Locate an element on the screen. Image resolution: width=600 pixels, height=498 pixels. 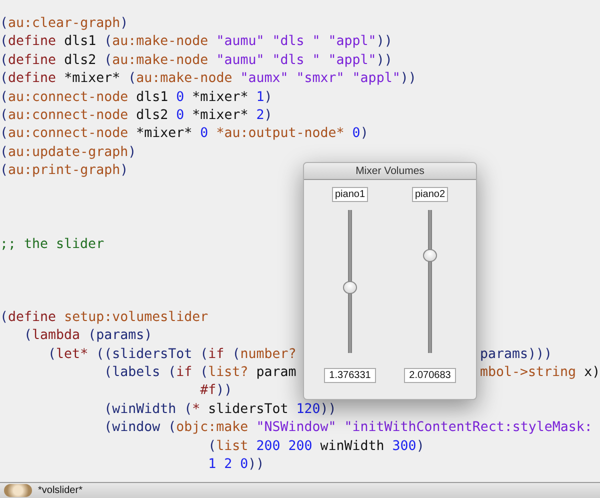
code-line: (define dls1 (au:make-node "aumu" "dls " "appl")) is located at coordinates (196, 42).